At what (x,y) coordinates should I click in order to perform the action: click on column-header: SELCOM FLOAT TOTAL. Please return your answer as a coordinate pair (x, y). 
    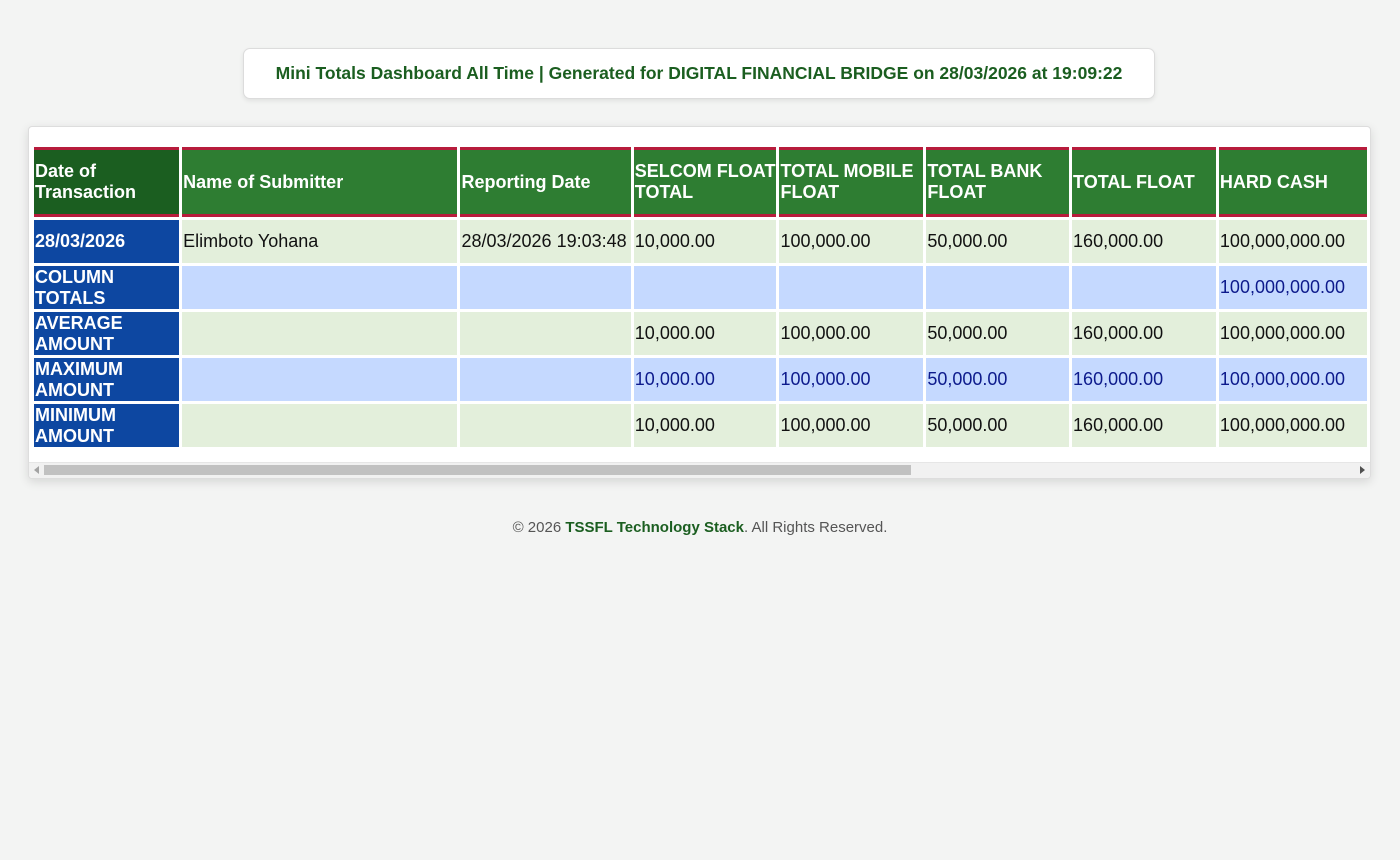
    Looking at the image, I should click on (705, 182).